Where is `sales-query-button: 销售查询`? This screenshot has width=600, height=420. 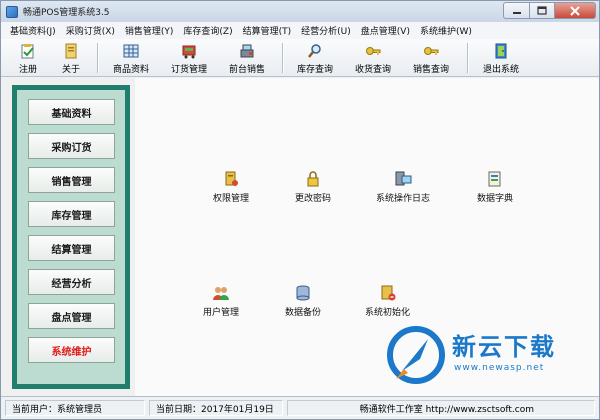
sales-query-button: 销售查询 is located at coordinates (431, 58).